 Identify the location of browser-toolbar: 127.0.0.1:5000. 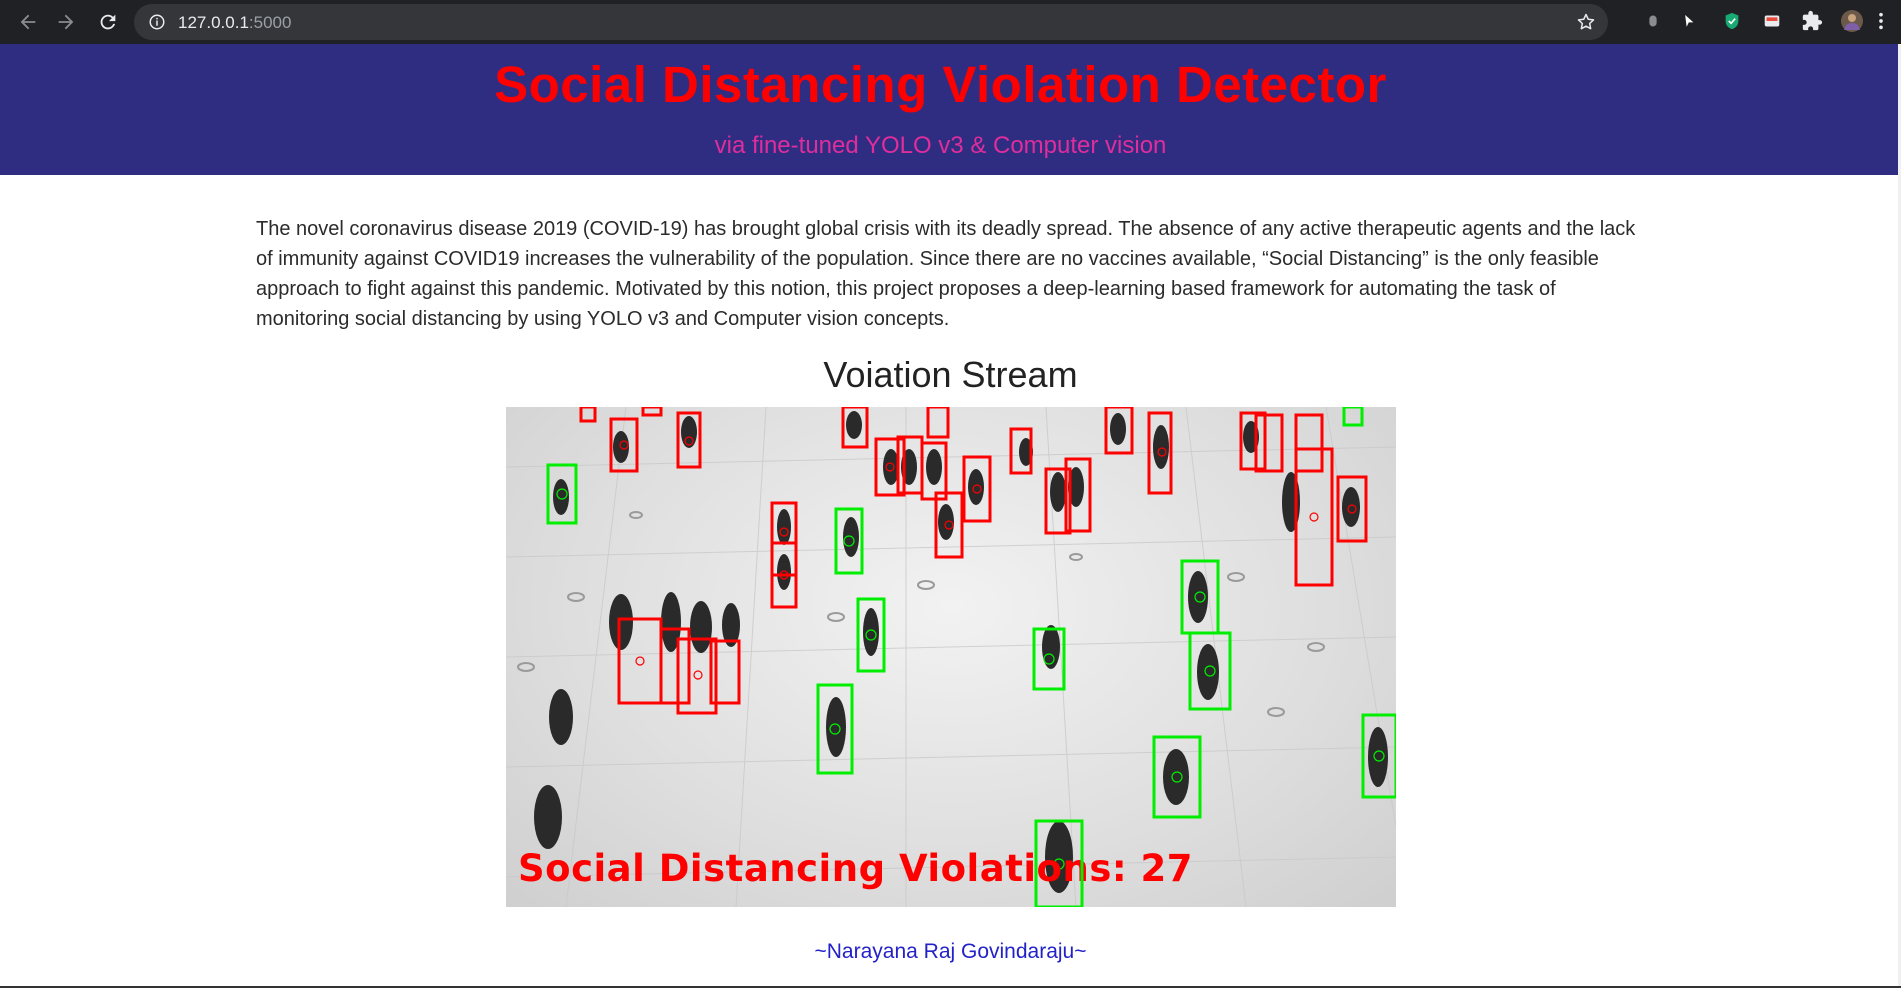
(950, 22).